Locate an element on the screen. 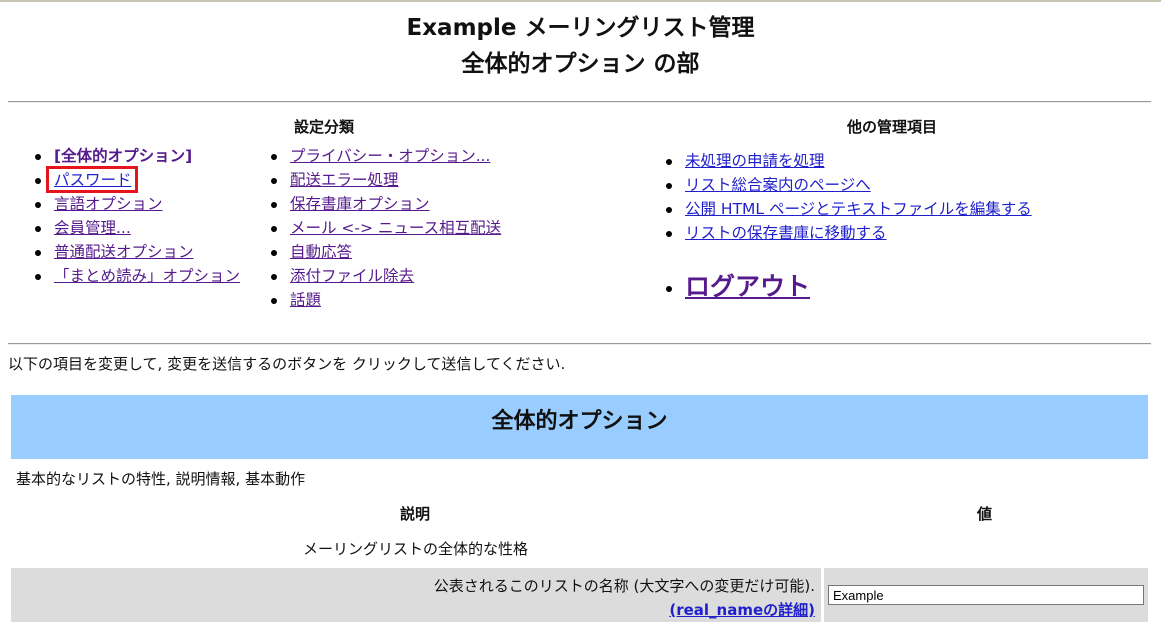  category-link-topics: 話題 is located at coordinates (305, 300).